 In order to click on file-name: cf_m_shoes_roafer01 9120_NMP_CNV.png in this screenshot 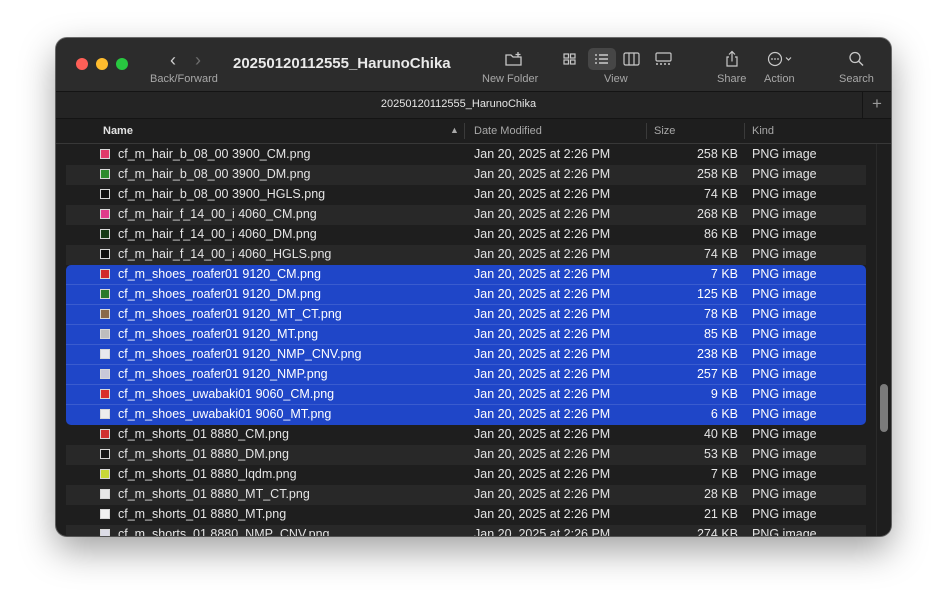, I will do `click(240, 354)`.